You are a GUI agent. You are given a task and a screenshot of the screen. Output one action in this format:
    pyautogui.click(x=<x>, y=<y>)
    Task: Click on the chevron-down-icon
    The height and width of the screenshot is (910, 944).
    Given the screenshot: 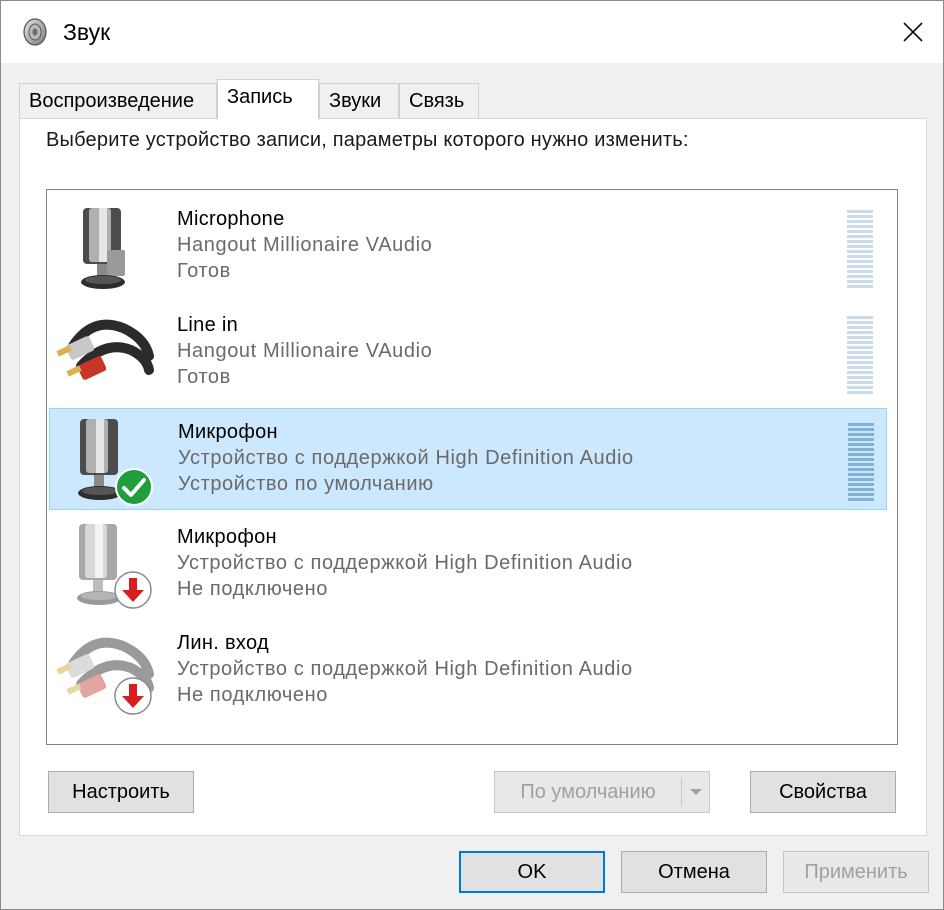 What is the action you would take?
    pyautogui.click(x=696, y=792)
    